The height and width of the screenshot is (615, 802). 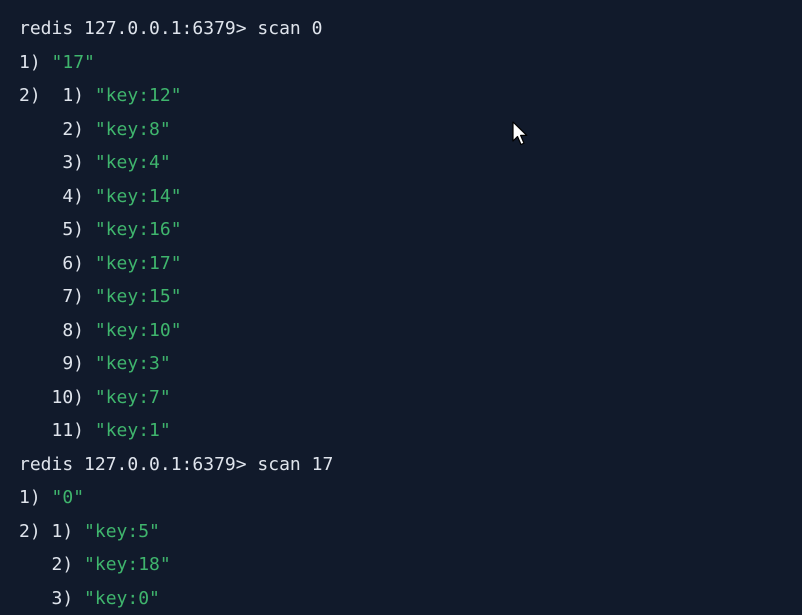 I want to click on output-line: 2) 1) "key:5", so click(x=410, y=532).